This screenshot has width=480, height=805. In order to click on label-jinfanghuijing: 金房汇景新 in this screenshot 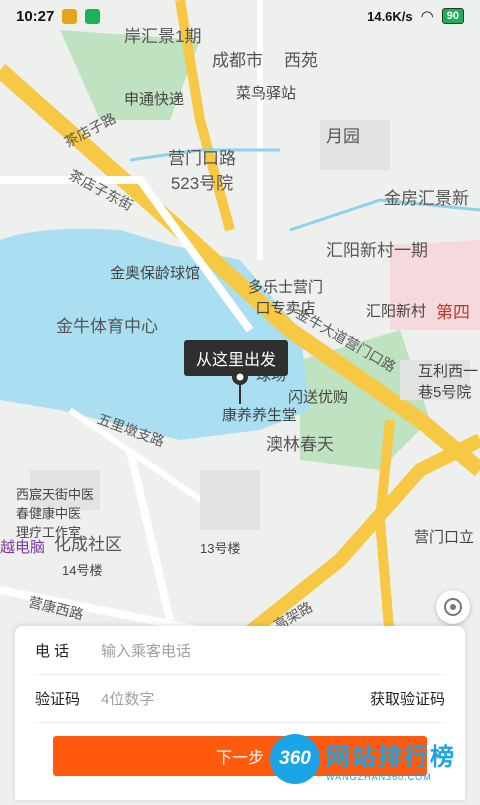, I will do `click(426, 198)`.